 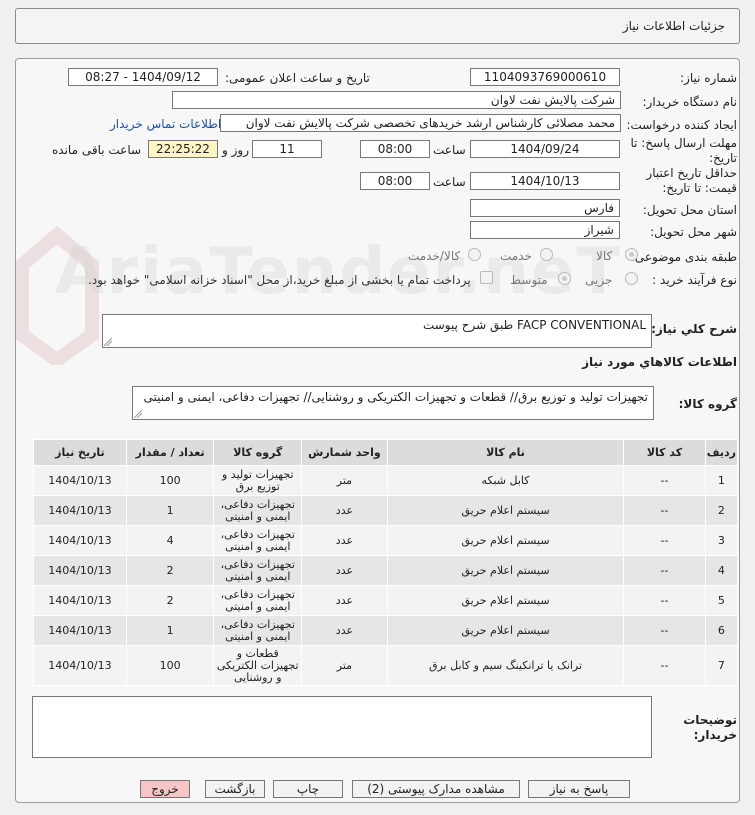 What do you see at coordinates (604, 256) in the screenshot?
I see `category-goods-label: کالا` at bounding box center [604, 256].